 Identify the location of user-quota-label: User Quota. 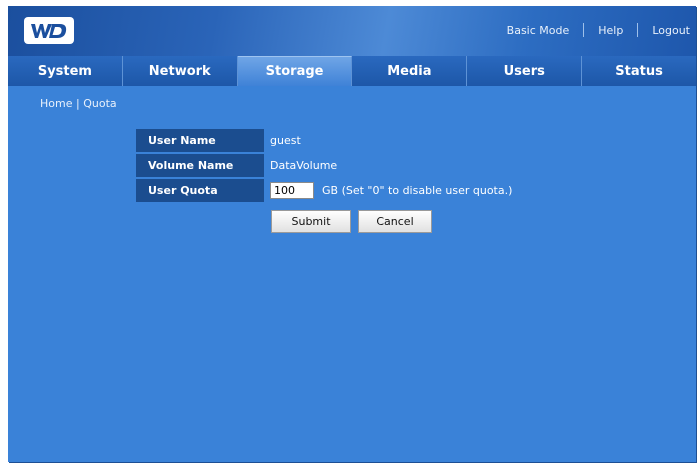
(200, 190).